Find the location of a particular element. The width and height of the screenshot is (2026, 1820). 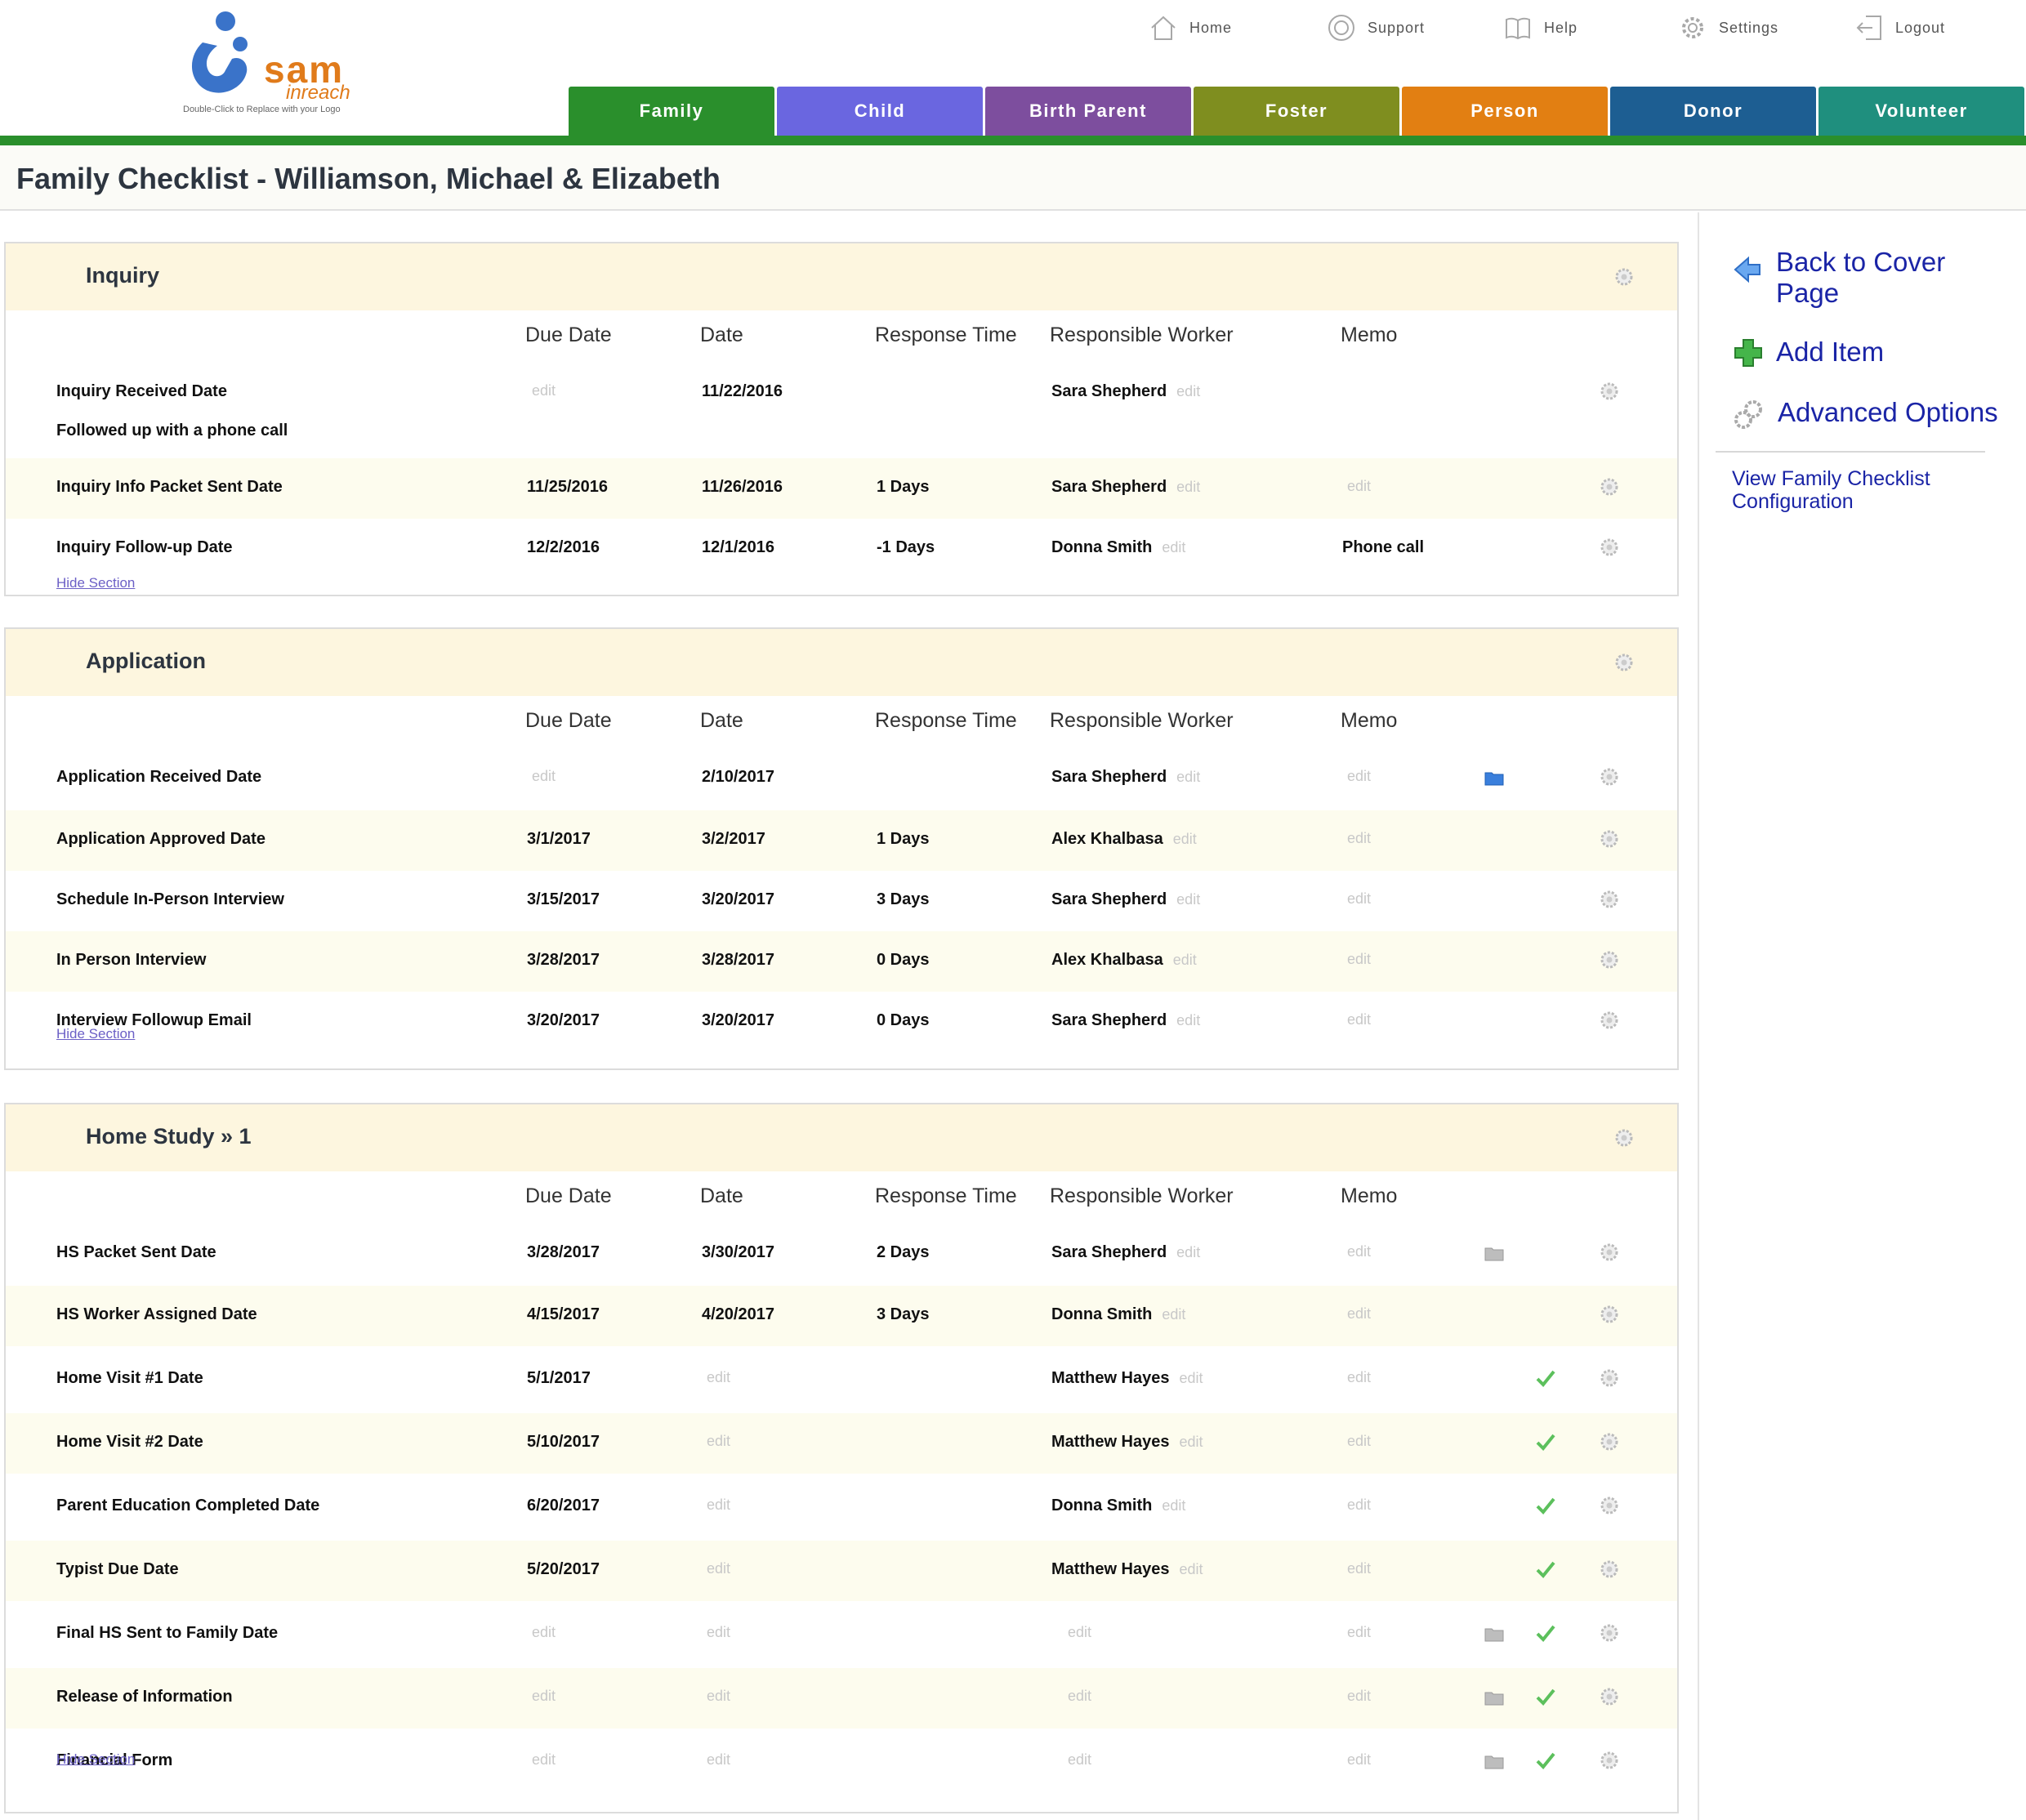

tab-donor: Donor is located at coordinates (1713, 112).